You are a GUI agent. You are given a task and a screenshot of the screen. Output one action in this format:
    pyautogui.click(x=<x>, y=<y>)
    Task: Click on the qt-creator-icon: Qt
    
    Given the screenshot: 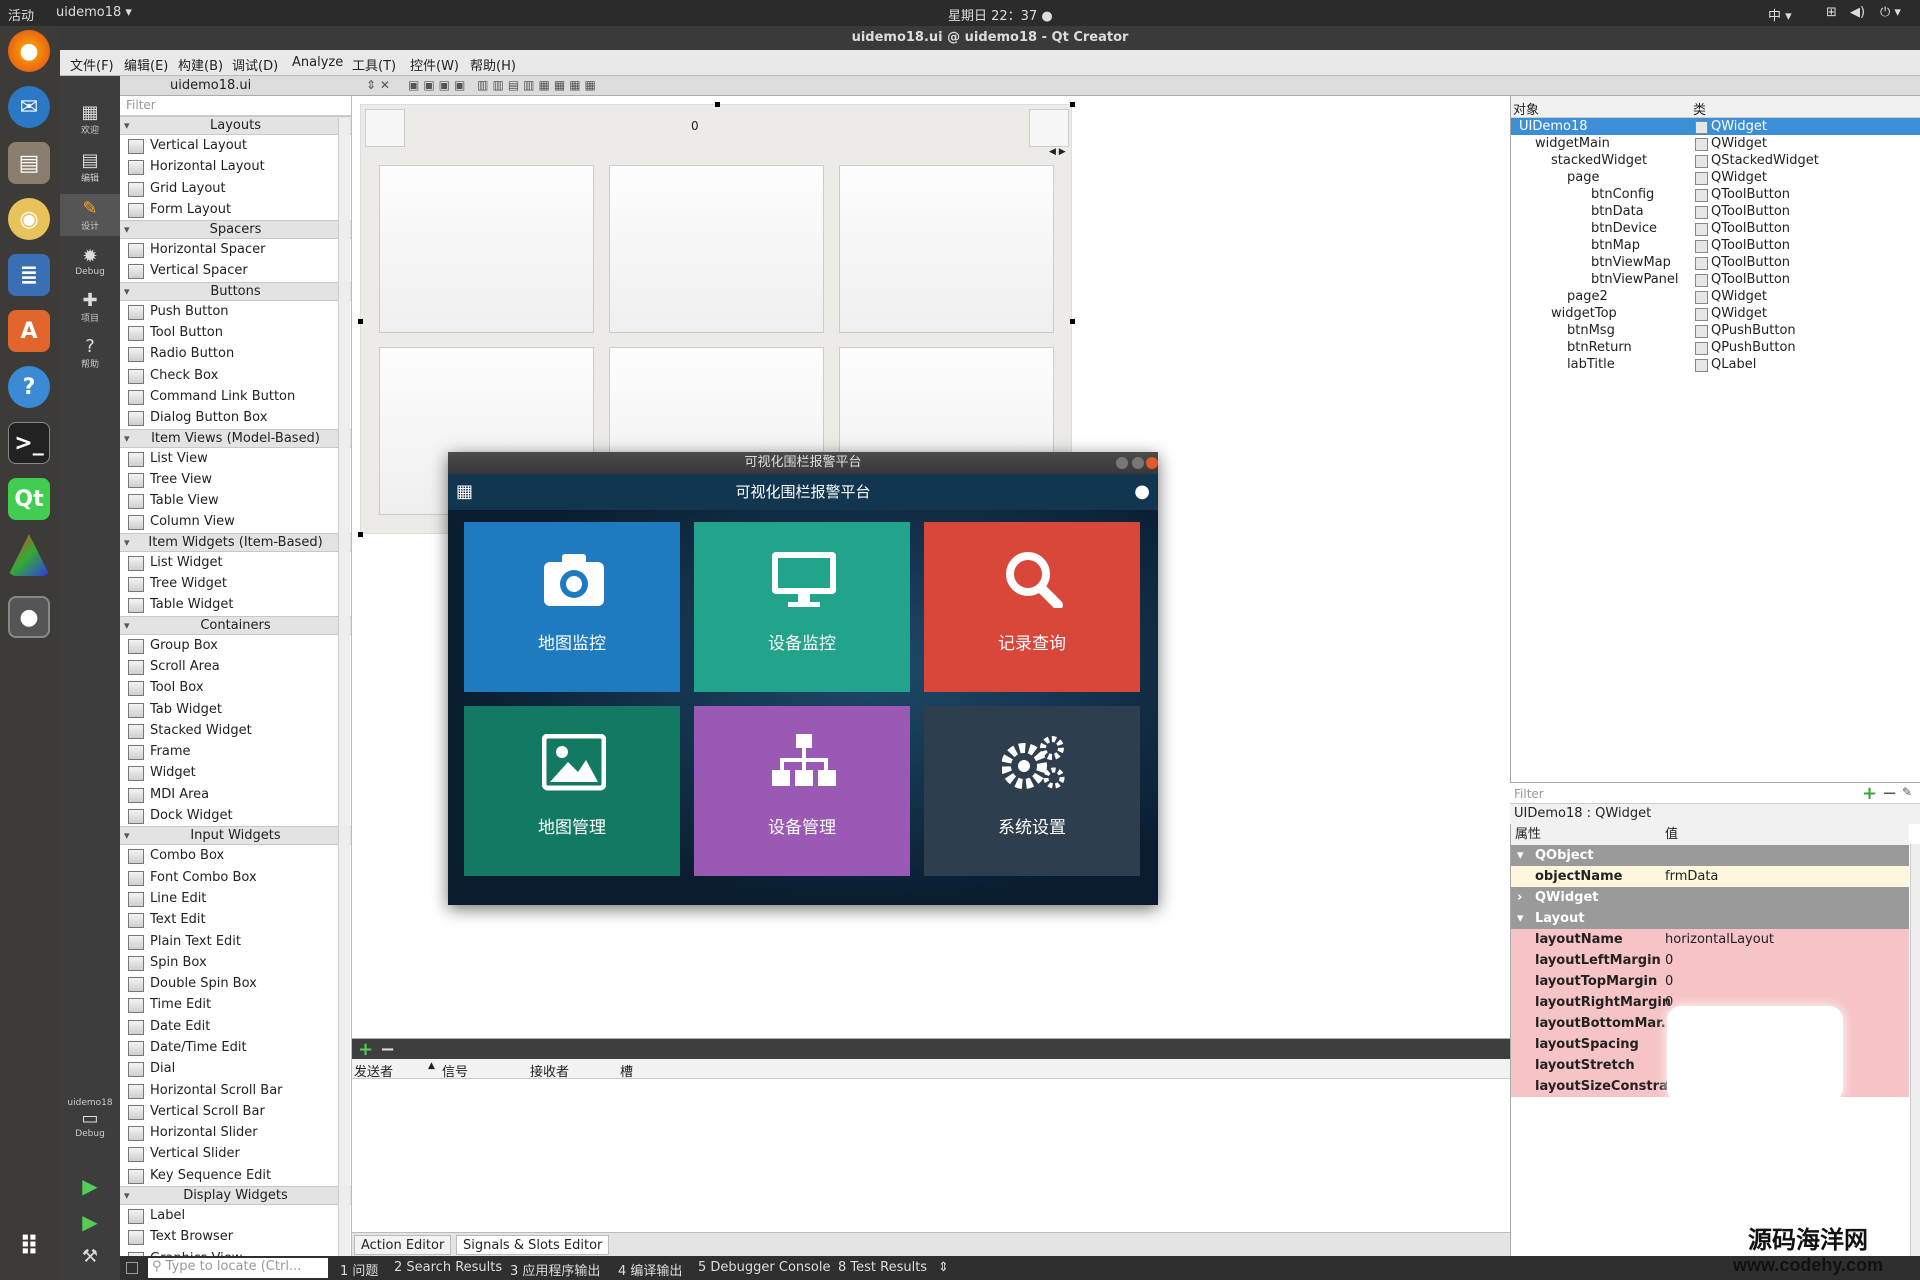 What is the action you would take?
    pyautogui.click(x=29, y=499)
    